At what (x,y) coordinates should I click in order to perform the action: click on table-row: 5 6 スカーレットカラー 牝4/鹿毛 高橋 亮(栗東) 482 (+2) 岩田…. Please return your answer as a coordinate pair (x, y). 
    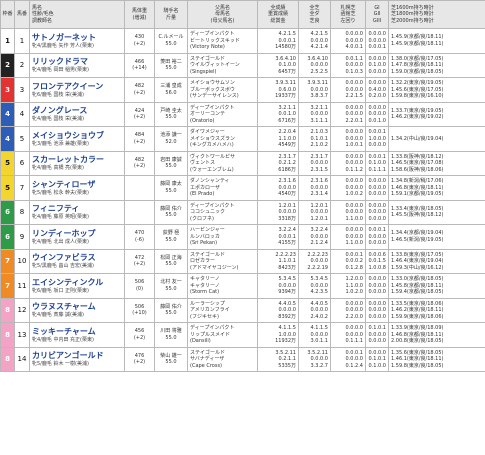
    Looking at the image, I should click on (242, 163).